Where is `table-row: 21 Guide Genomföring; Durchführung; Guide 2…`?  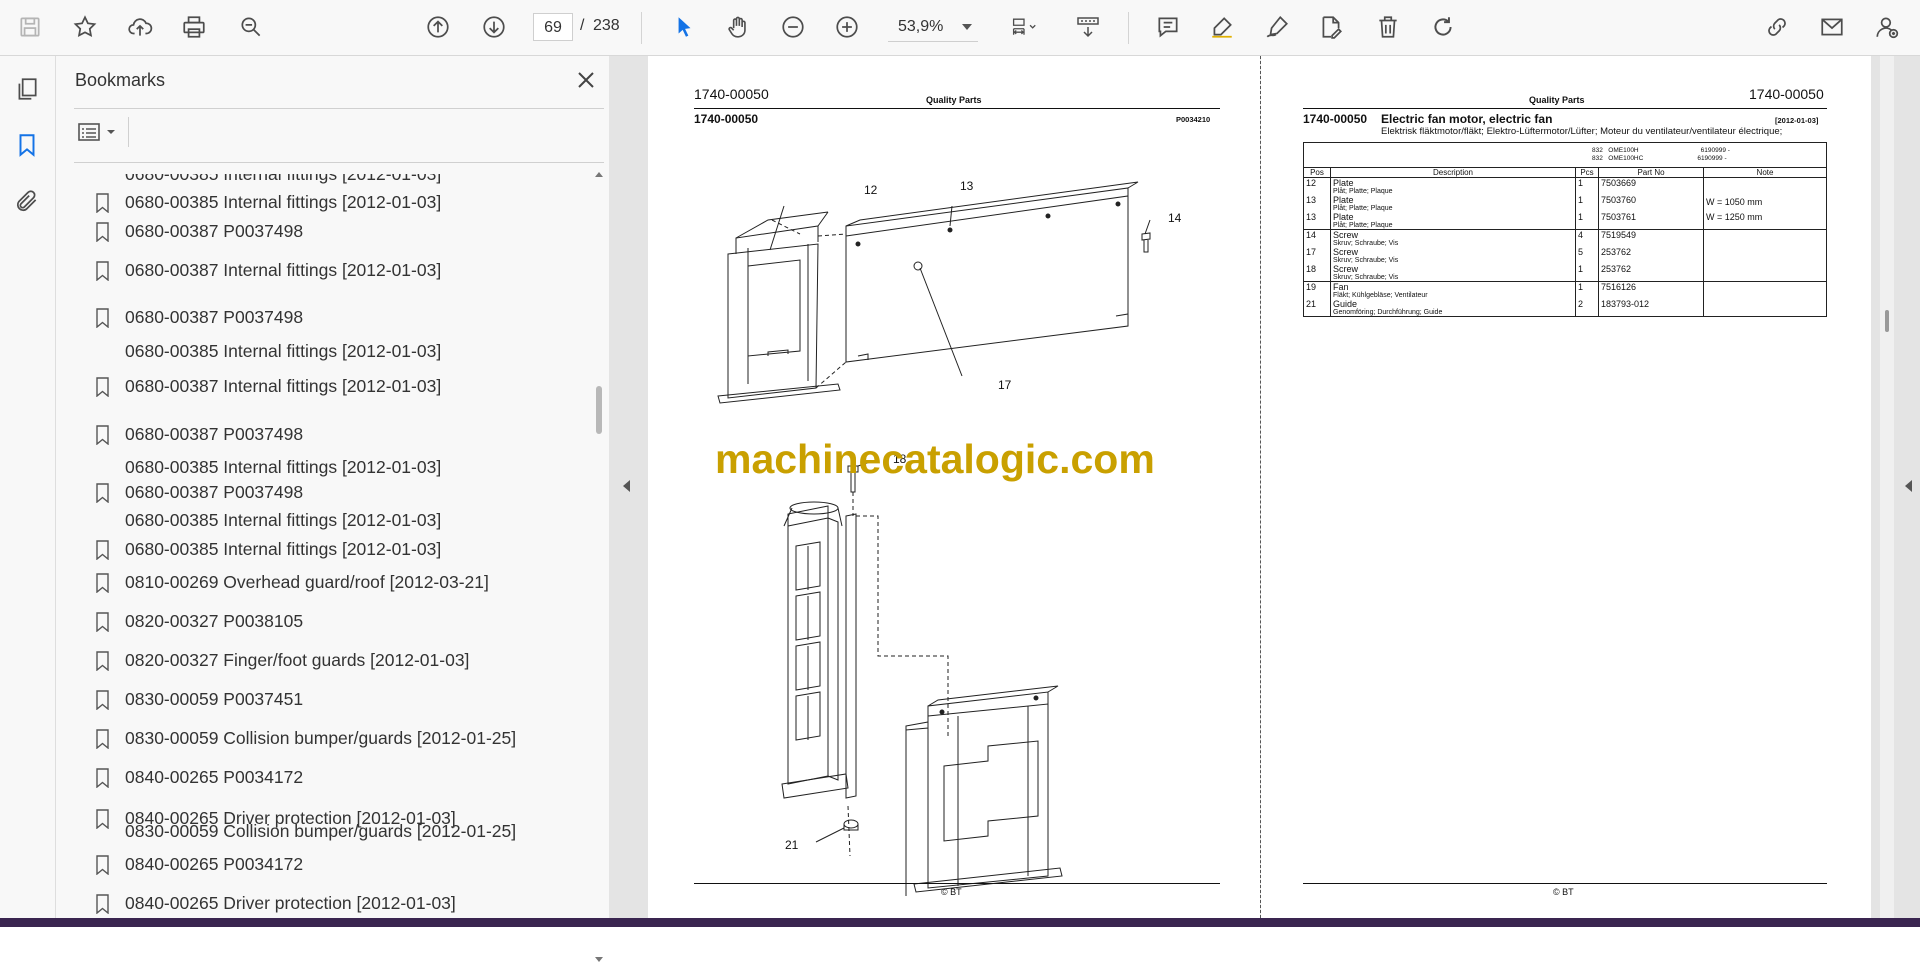 table-row: 21 Guide Genomföring; Durchführung; Guide 2… is located at coordinates (1565, 308).